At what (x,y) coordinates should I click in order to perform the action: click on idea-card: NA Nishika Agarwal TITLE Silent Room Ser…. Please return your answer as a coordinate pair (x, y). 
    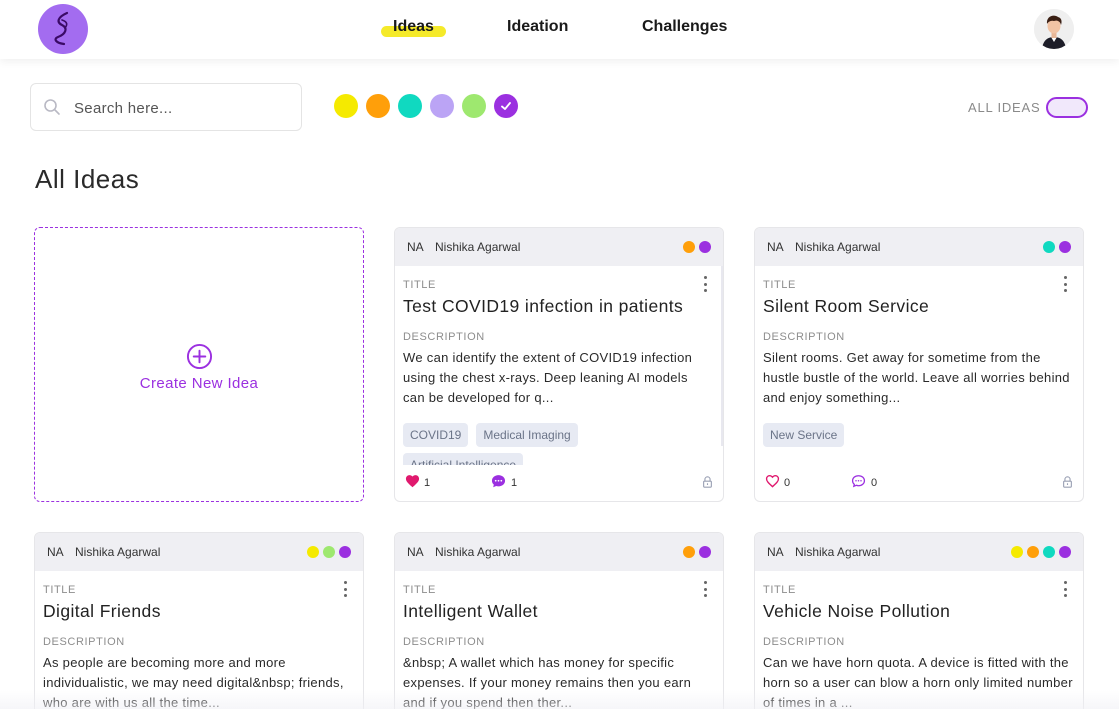
    Looking at the image, I should click on (919, 364).